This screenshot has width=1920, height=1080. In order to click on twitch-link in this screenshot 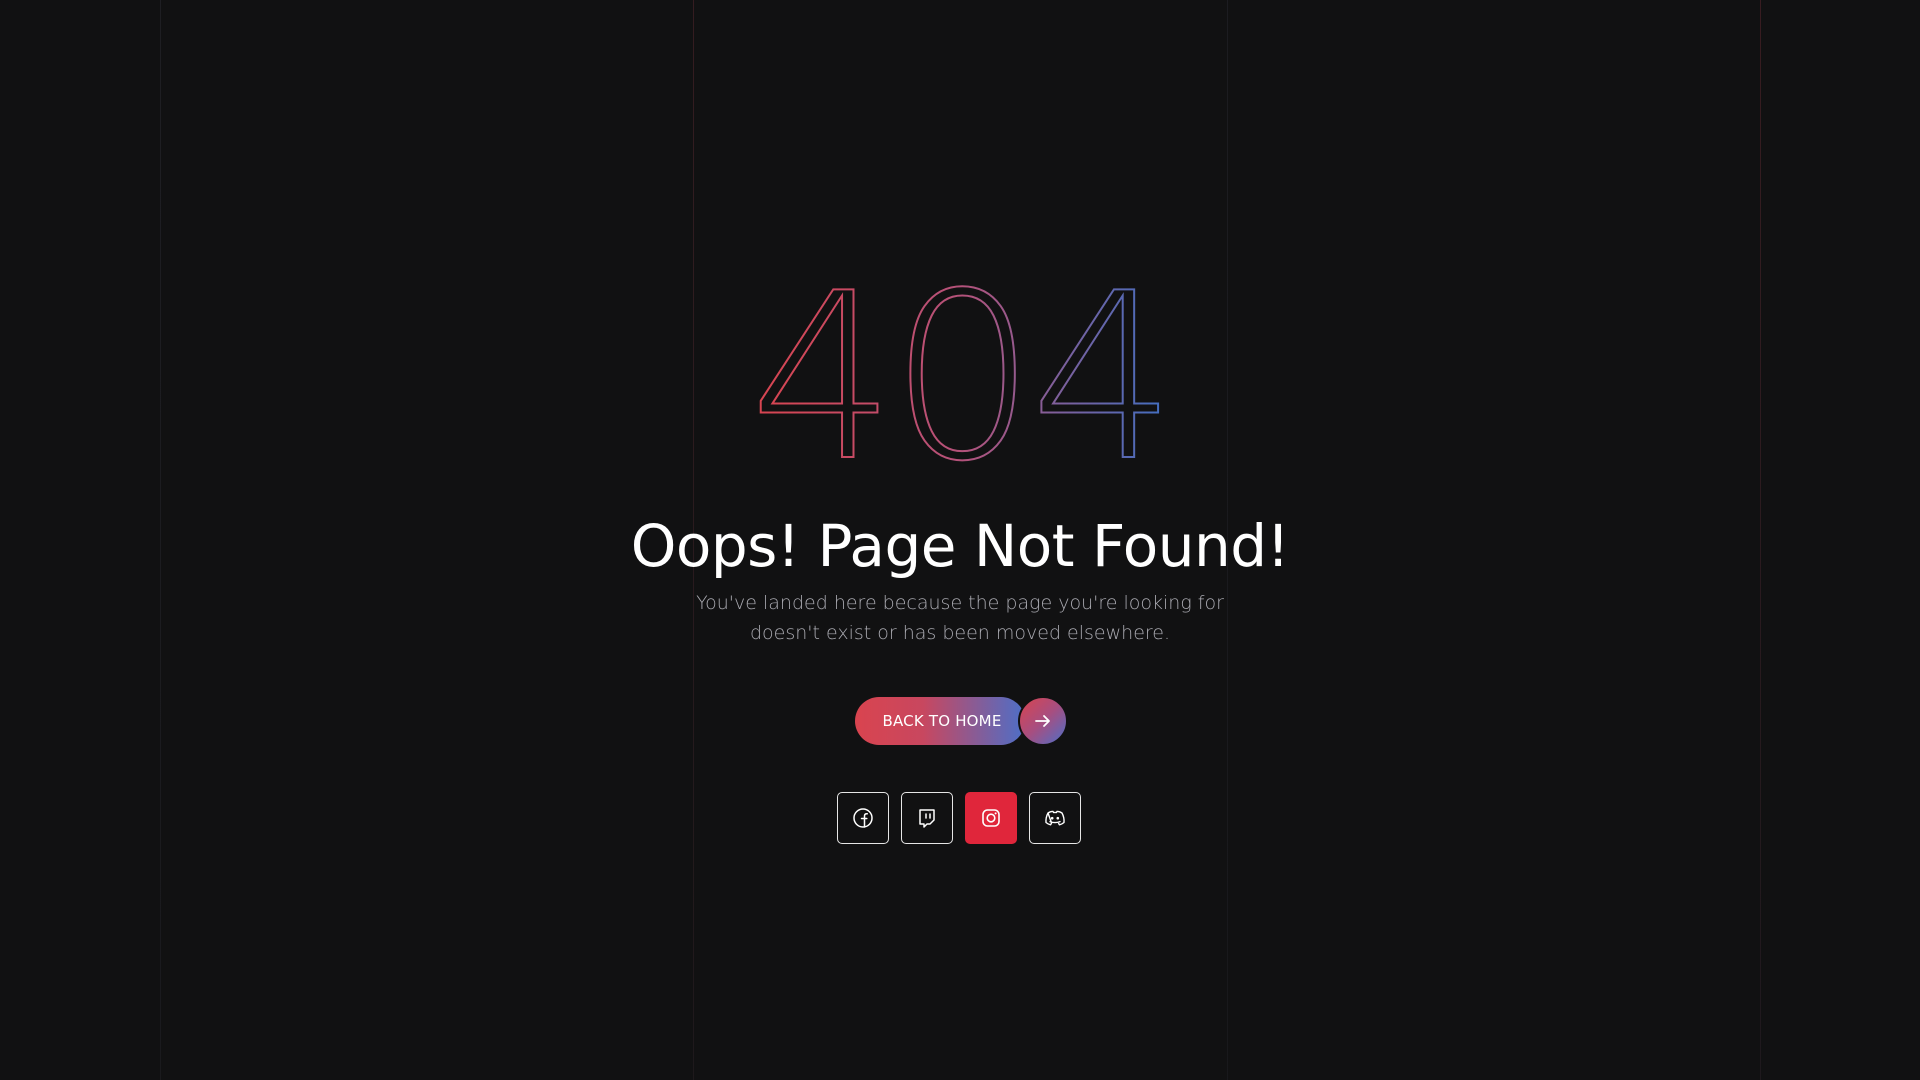, I will do `click(927, 818)`.